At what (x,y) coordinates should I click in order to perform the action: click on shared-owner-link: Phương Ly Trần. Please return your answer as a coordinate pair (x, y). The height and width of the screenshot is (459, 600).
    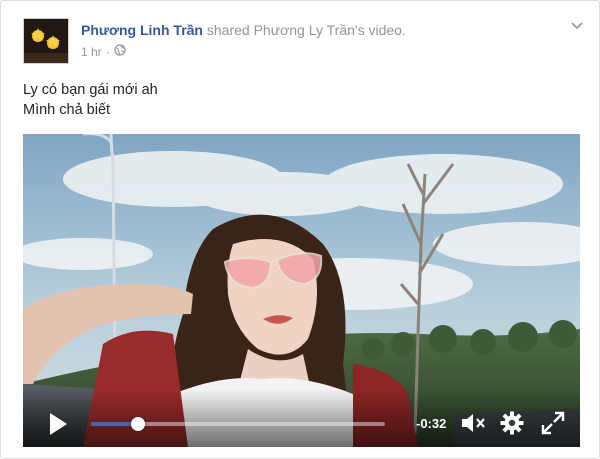
    Looking at the image, I should click on (304, 30).